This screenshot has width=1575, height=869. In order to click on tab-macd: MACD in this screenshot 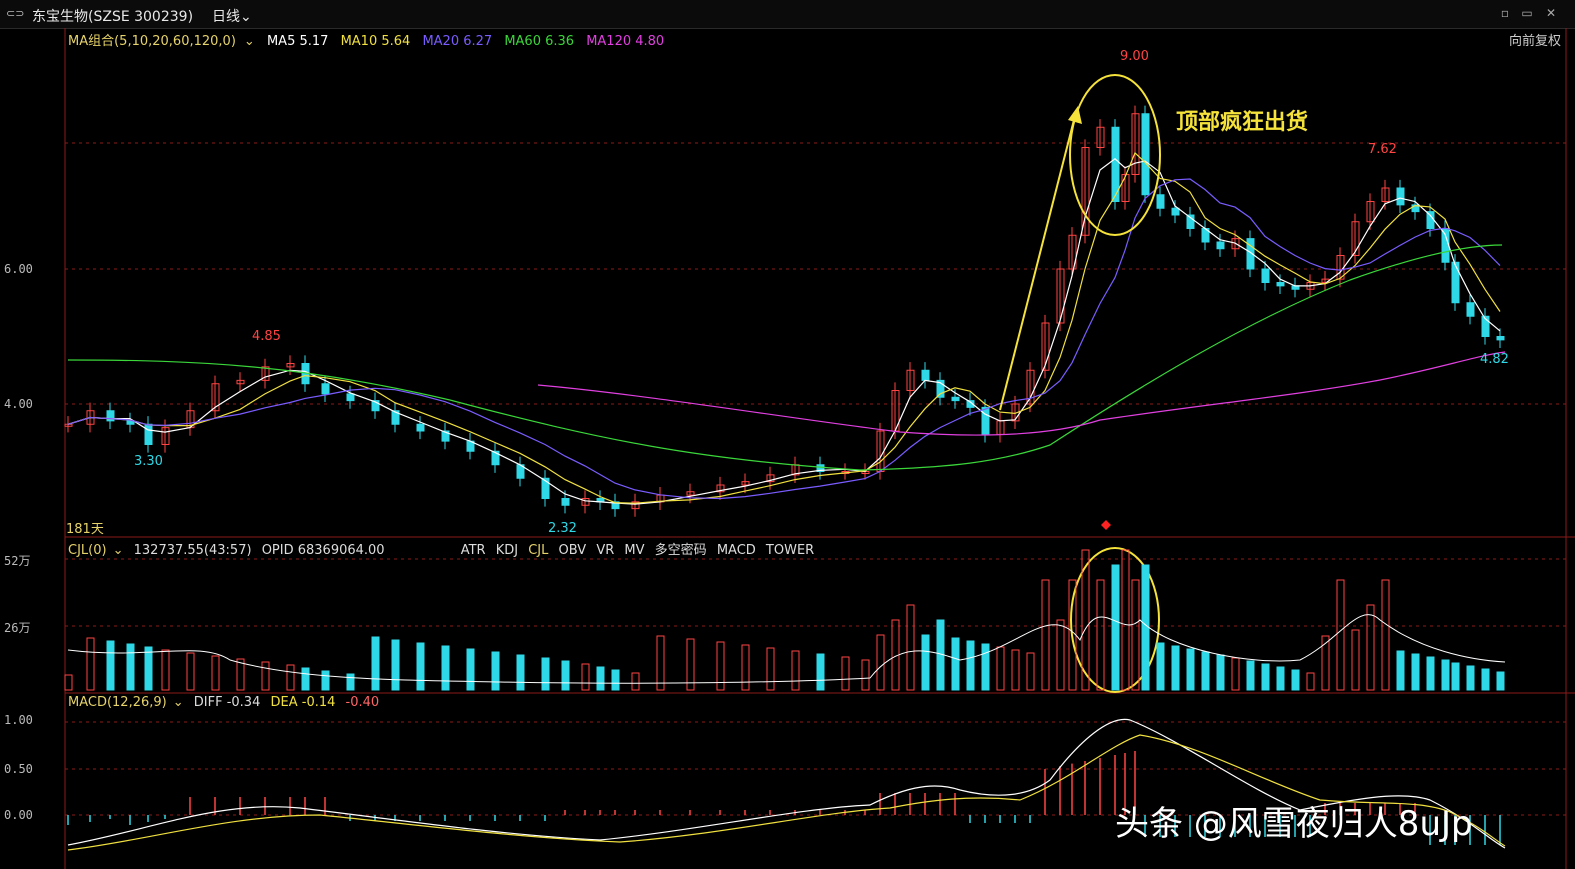, I will do `click(736, 550)`.